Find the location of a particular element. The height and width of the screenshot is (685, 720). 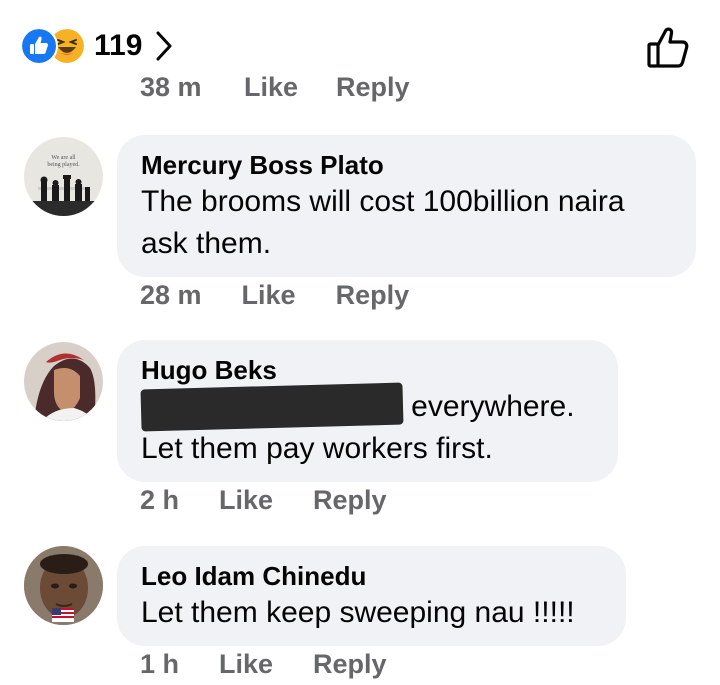

comment-author: Leo Idam Chinedu is located at coordinates (371, 576).